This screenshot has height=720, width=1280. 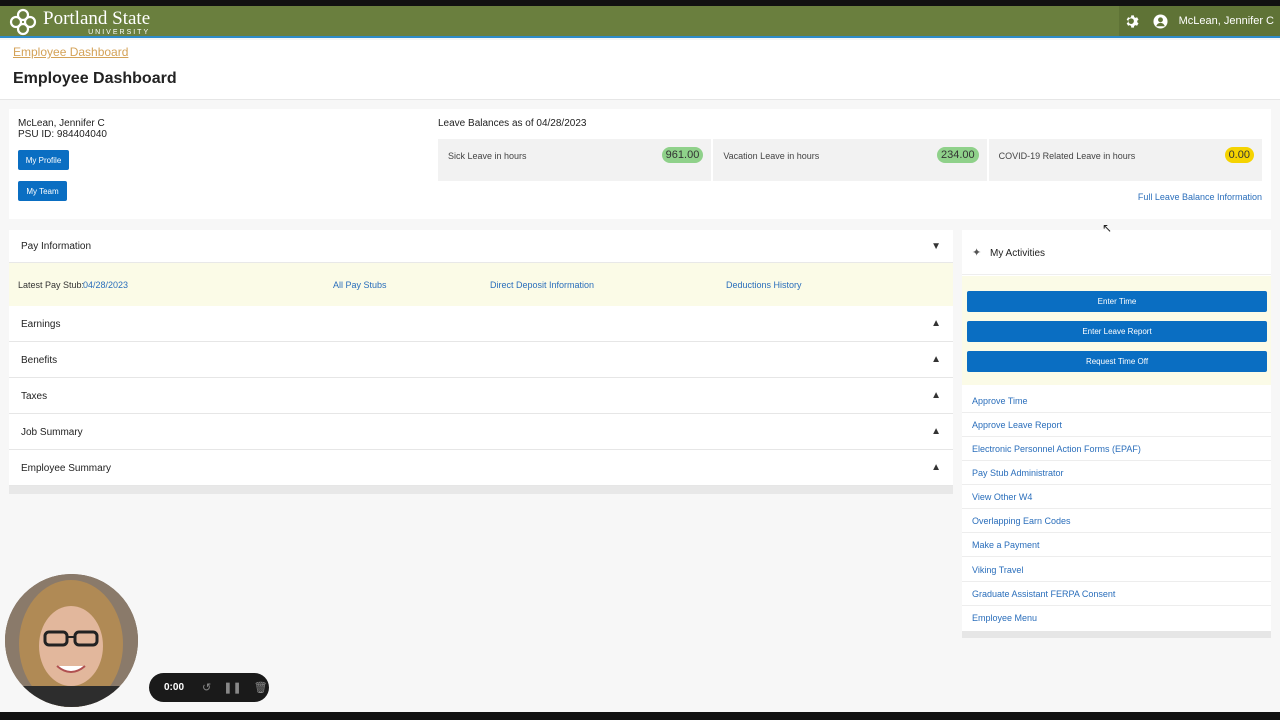 I want to click on employee-menu-link: Employee Menu, so click(x=1004, y=618).